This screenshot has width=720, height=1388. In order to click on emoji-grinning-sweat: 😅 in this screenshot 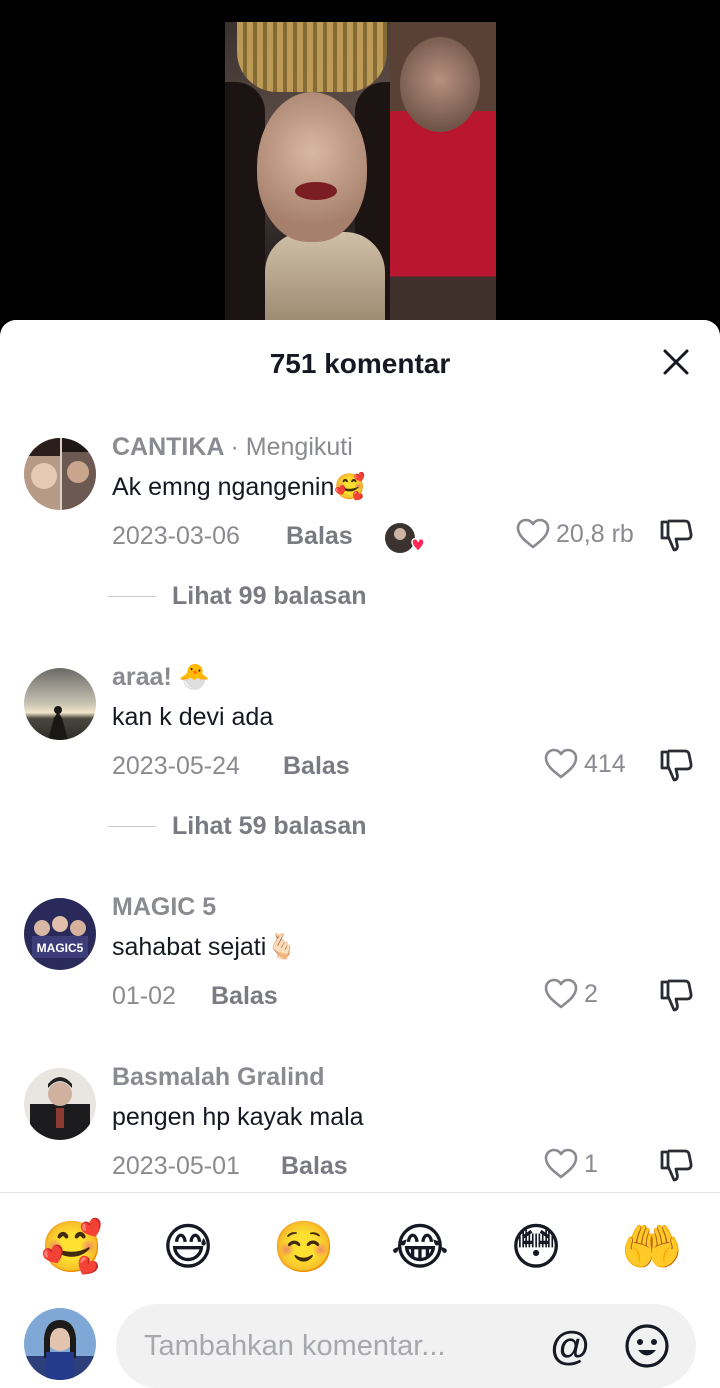, I will do `click(188, 1247)`.